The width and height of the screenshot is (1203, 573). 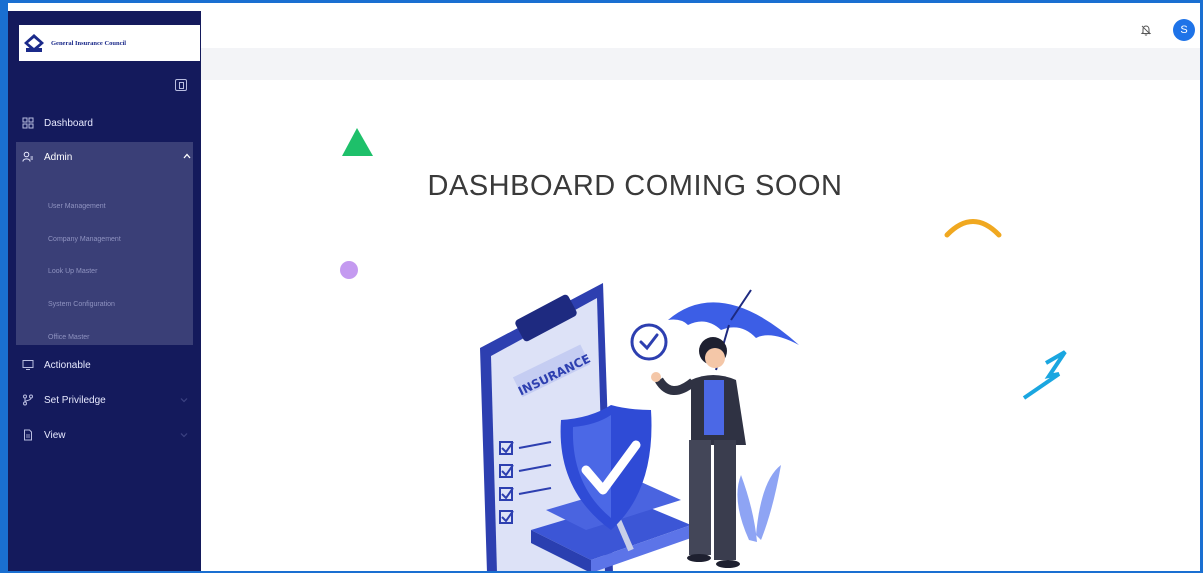 I want to click on sidebar-item-actionable: Actionable, so click(x=104, y=365).